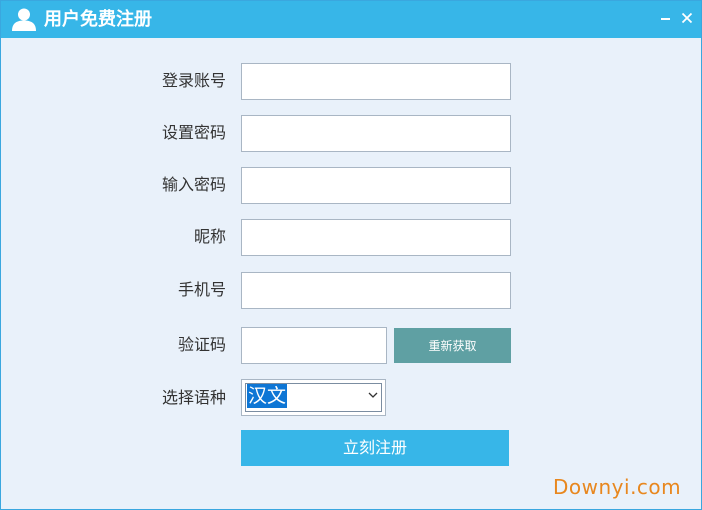 This screenshot has height=510, width=702. What do you see at coordinates (452, 345) in the screenshot?
I see `refresh-captcha-button: 重新获取` at bounding box center [452, 345].